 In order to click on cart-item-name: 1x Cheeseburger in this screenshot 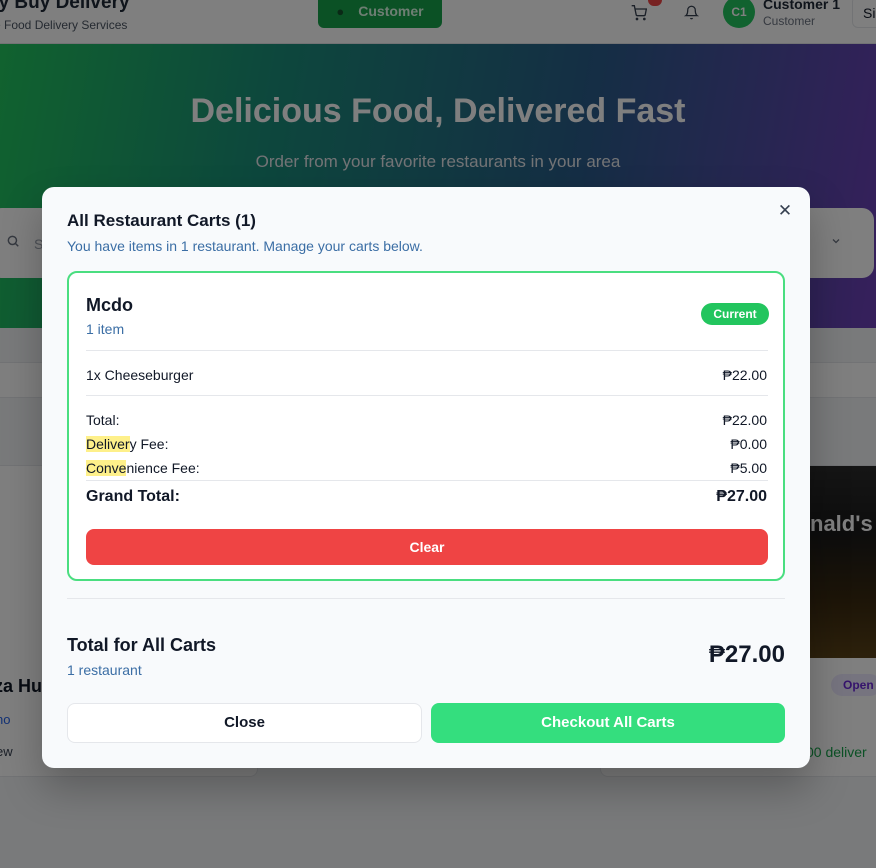, I will do `click(140, 375)`.